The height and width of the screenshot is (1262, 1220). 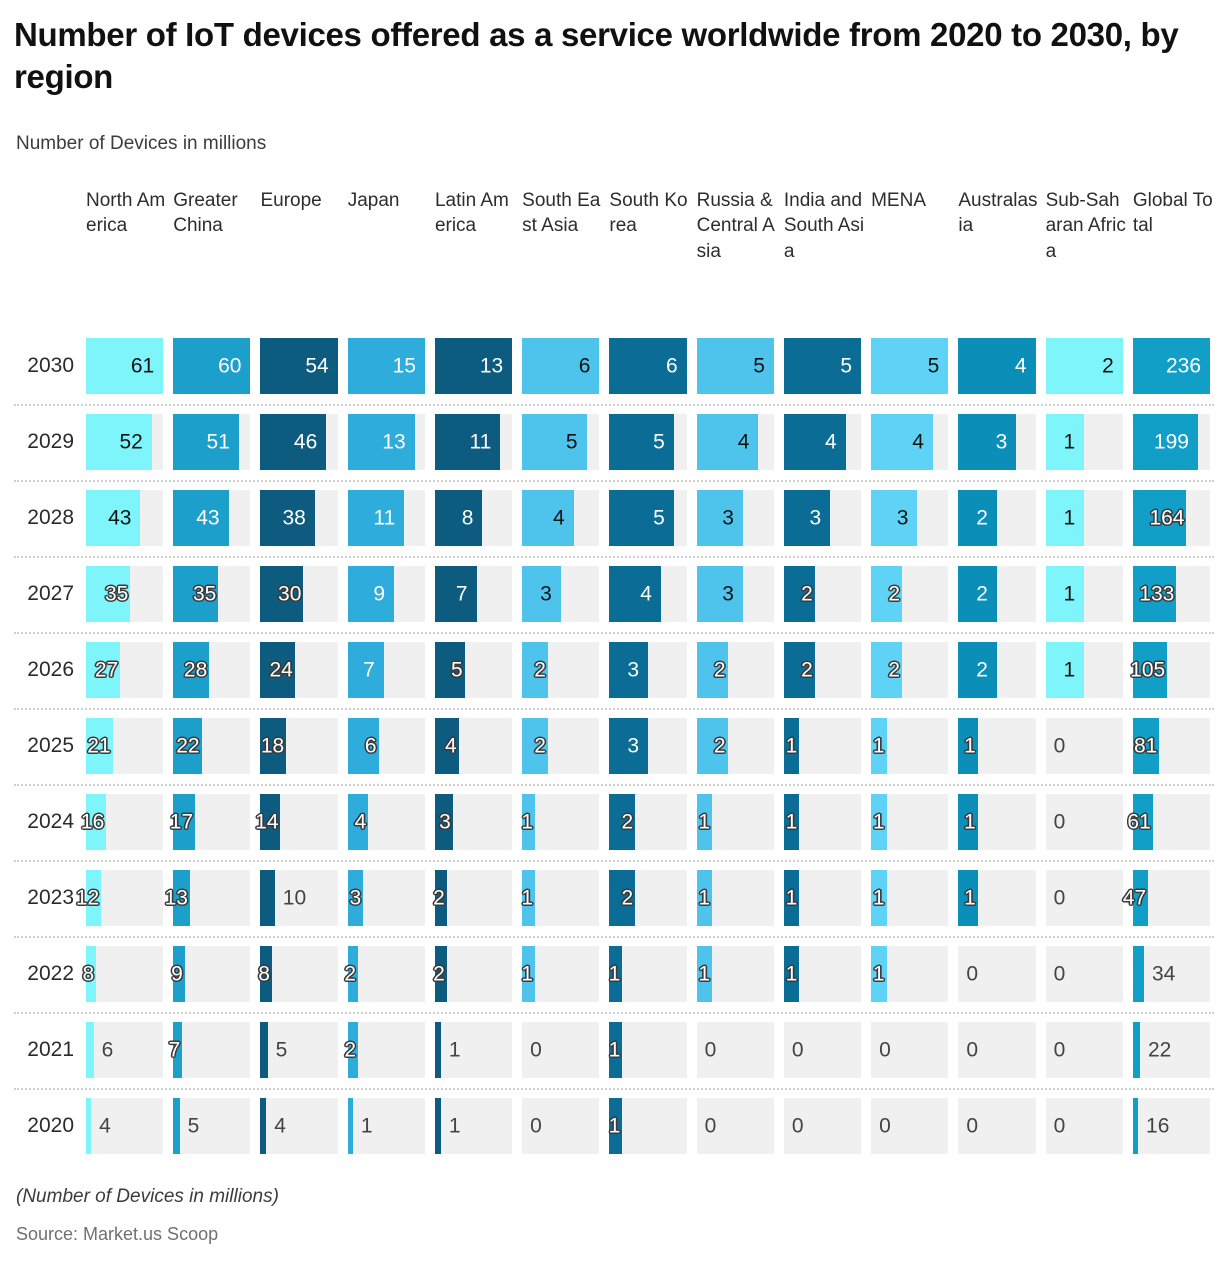 I want to click on bar-cell: 38, so click(x=303, y=518).